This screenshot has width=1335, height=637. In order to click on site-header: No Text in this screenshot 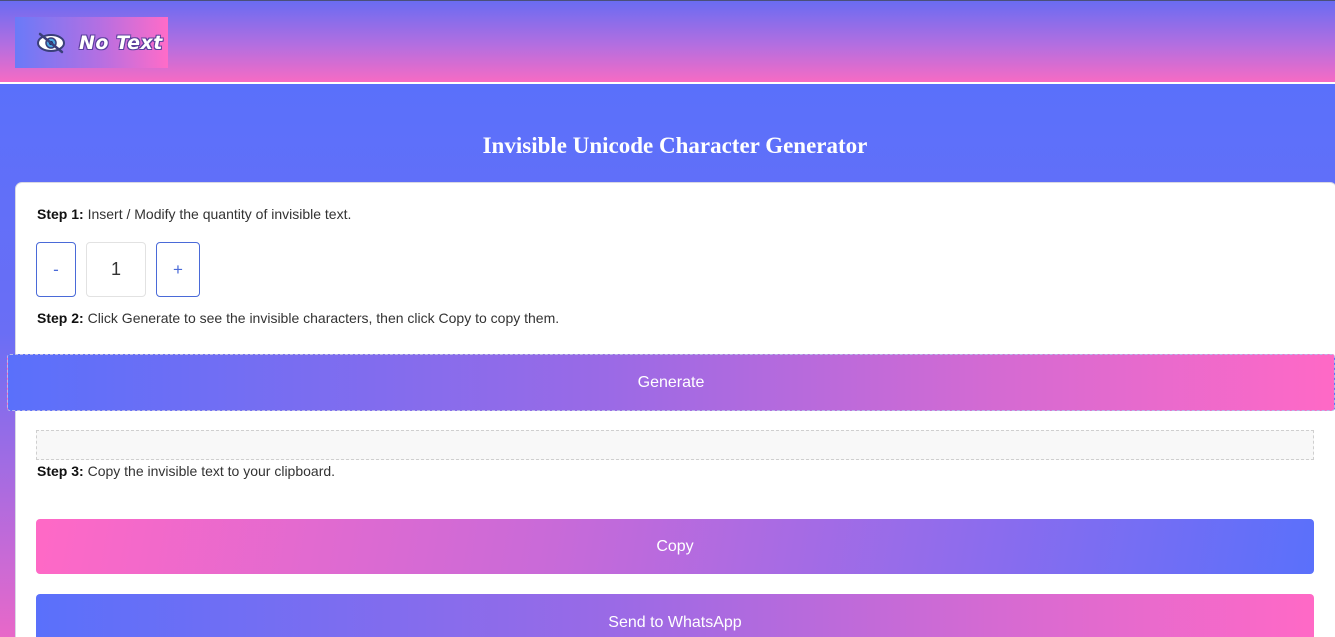, I will do `click(667, 42)`.